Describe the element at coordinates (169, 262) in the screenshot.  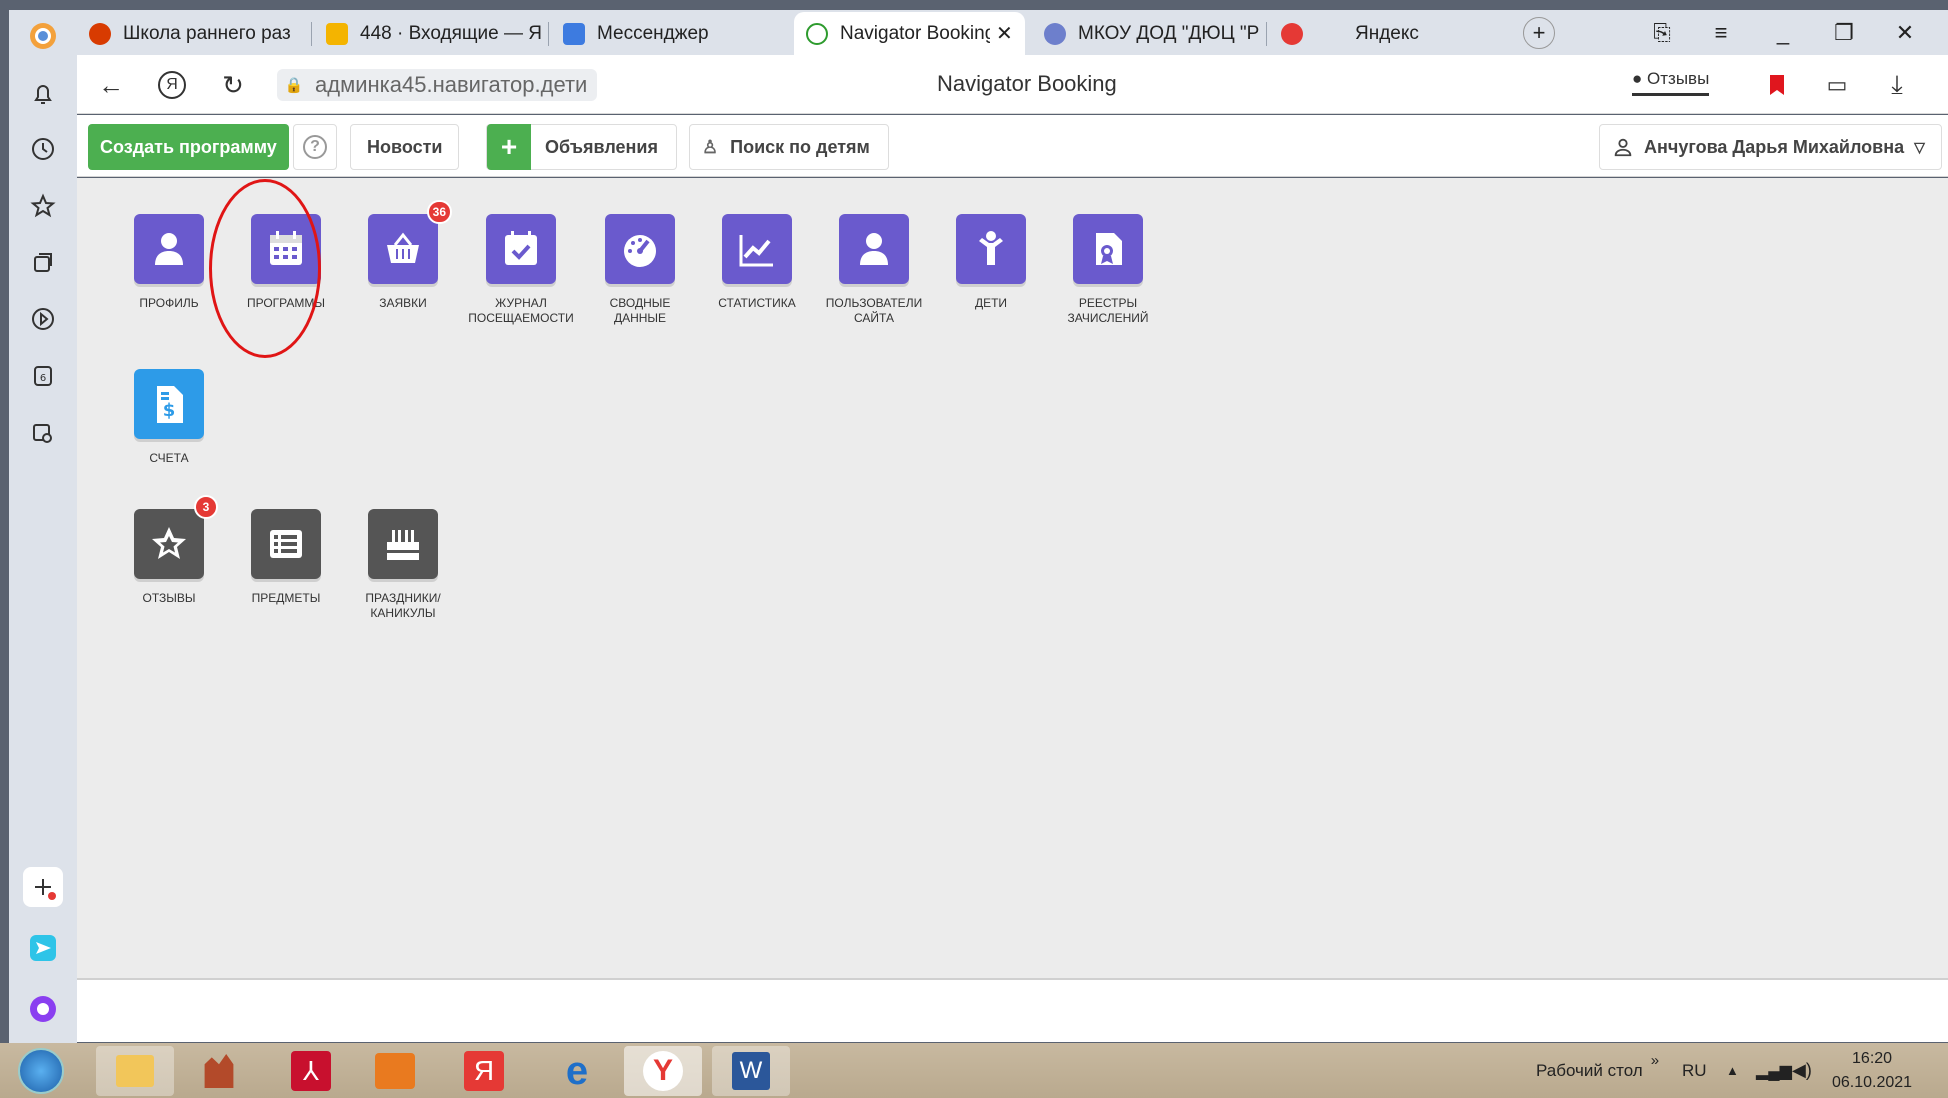
I see `tile-profile: ПРОФИЛЬ` at that location.